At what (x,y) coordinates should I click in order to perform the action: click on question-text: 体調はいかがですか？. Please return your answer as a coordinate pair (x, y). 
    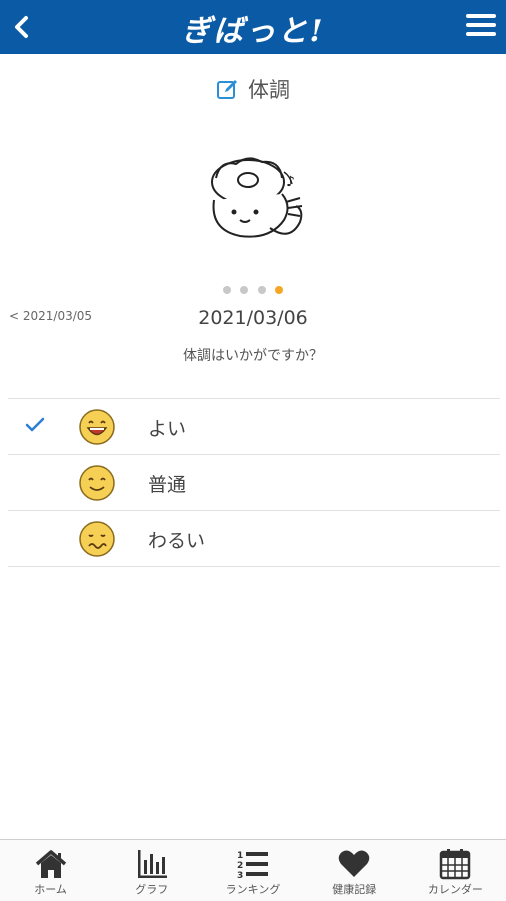
    Looking at the image, I should click on (253, 356).